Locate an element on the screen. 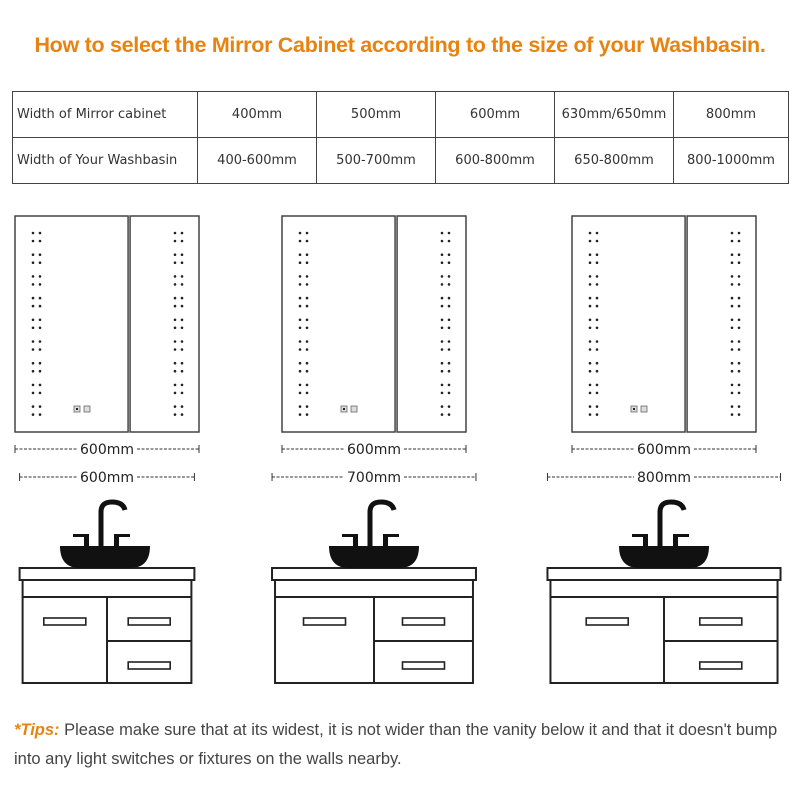 The width and height of the screenshot is (800, 800). table-cell: 800-1000mm is located at coordinates (731, 160).